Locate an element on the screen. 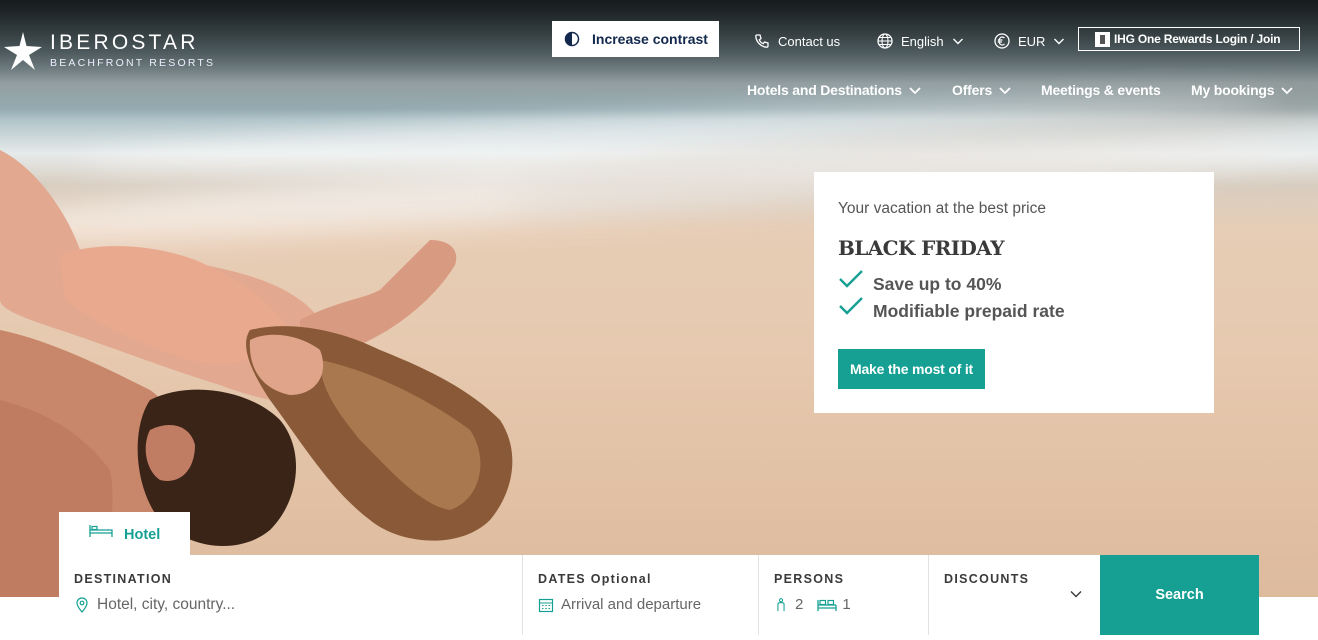 This screenshot has height=640, width=1318. promo-benefit: Modifiable prepaid rate is located at coordinates (1026, 309).